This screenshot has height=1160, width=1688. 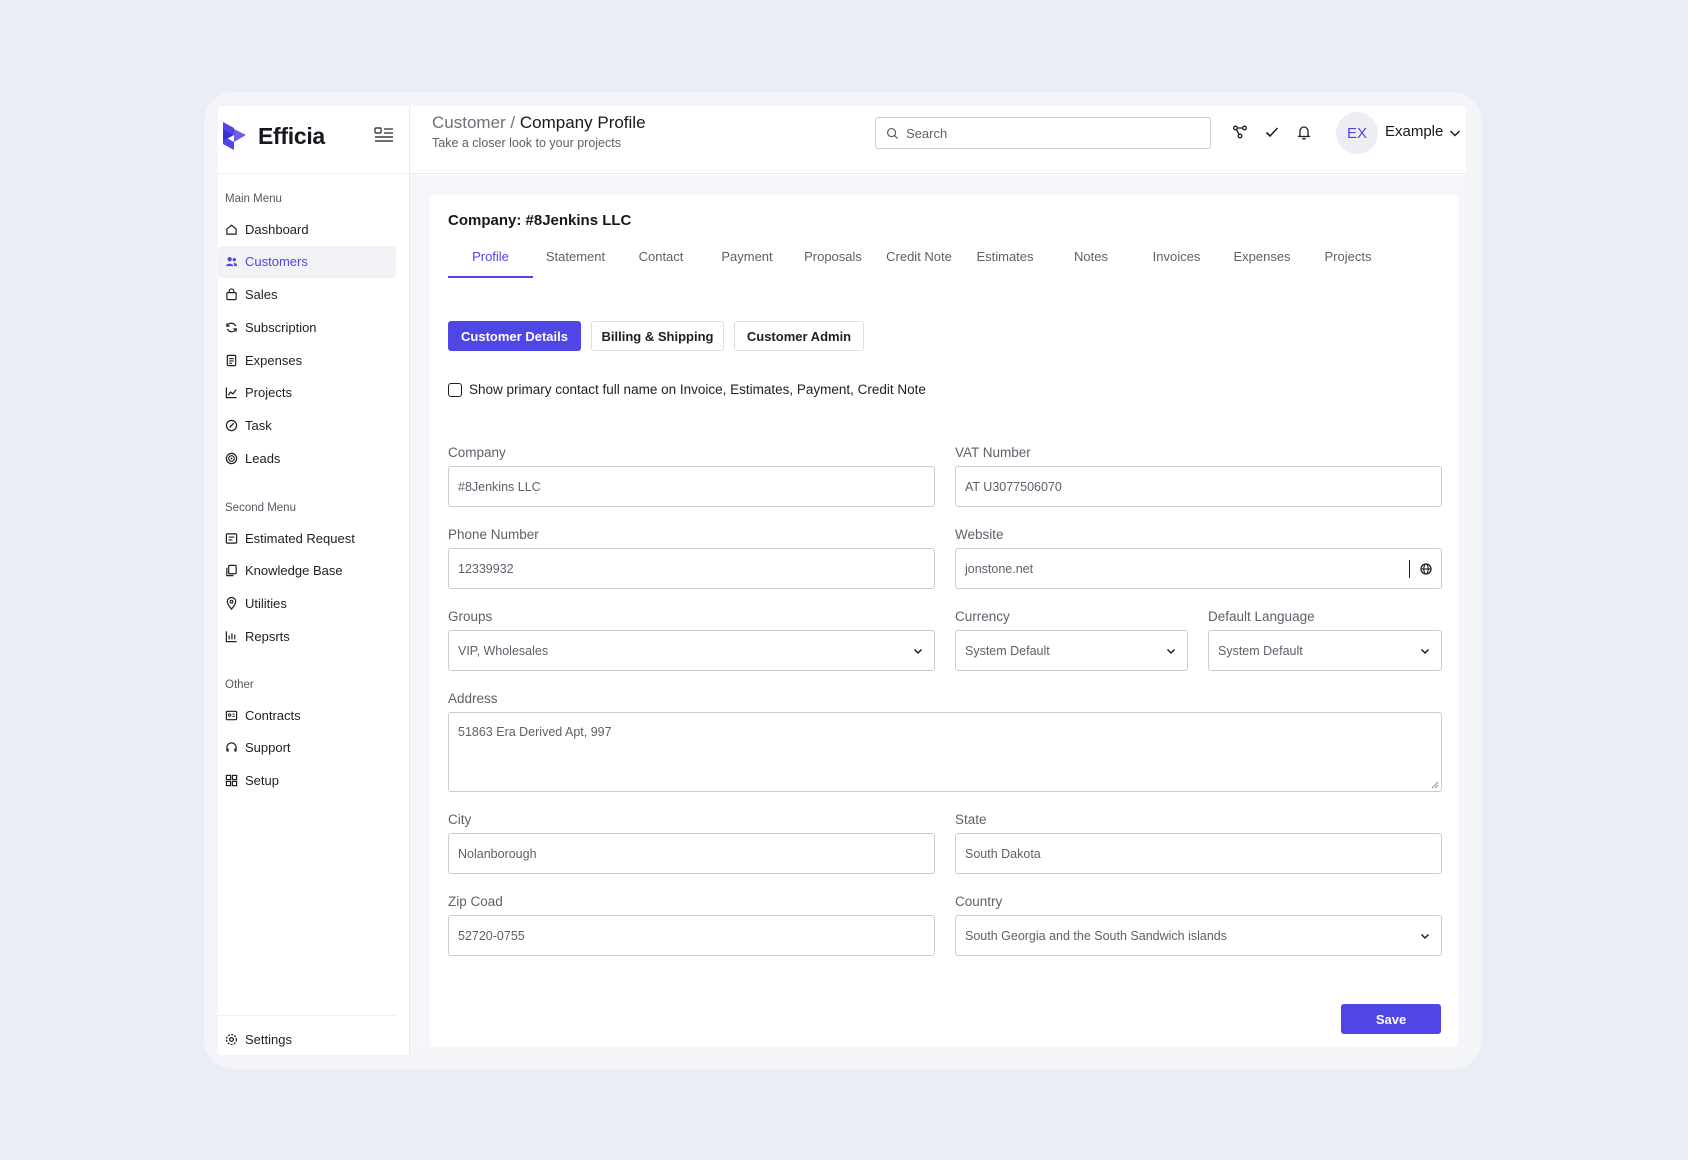 What do you see at coordinates (307, 295) in the screenshot?
I see `sidebar-item-sales: Sales` at bounding box center [307, 295].